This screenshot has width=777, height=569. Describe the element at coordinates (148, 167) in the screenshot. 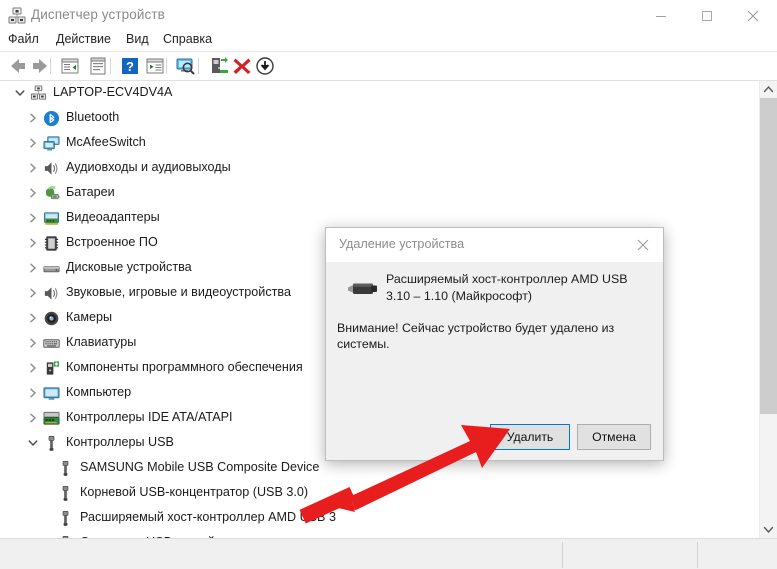

I see `tree-item-label: Аудиовходы и аудиовыходы` at that location.